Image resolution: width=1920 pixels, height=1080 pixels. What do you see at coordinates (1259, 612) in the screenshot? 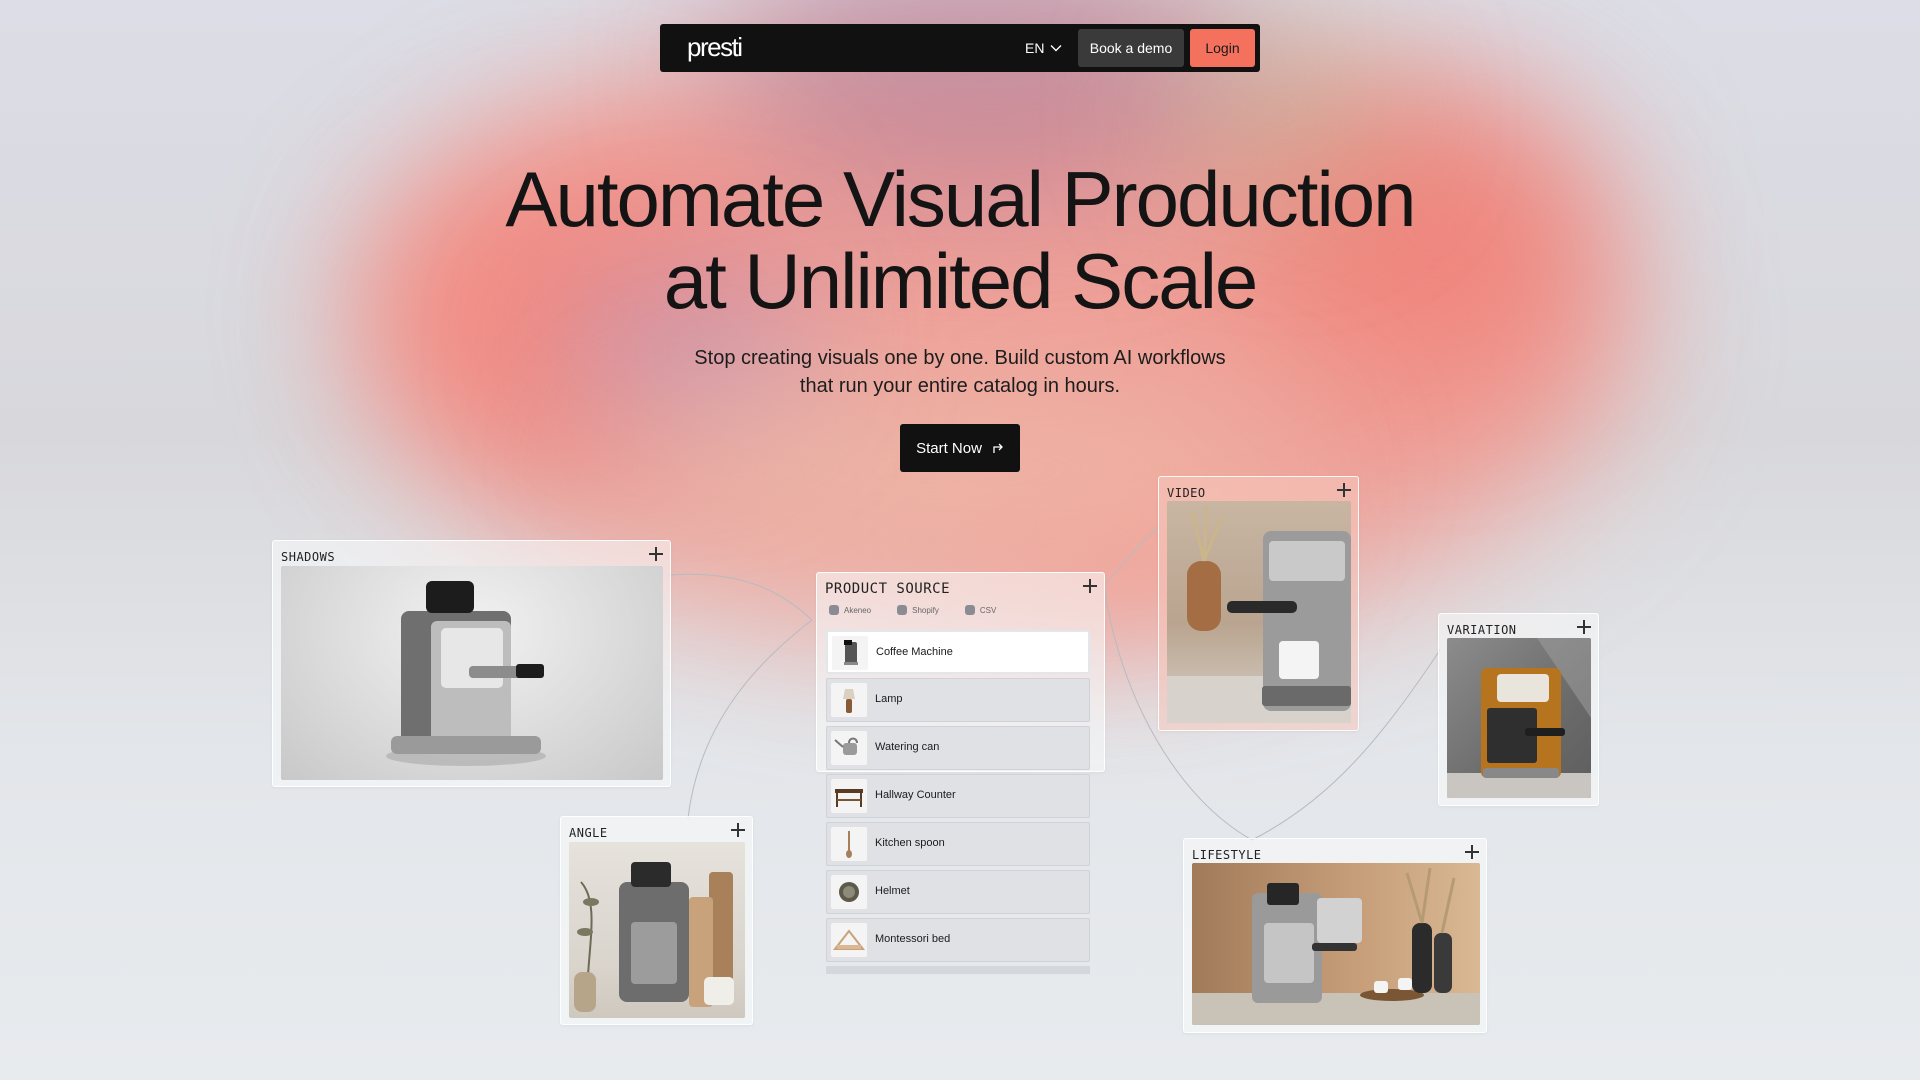
I see `coffee-machine-video-image` at bounding box center [1259, 612].